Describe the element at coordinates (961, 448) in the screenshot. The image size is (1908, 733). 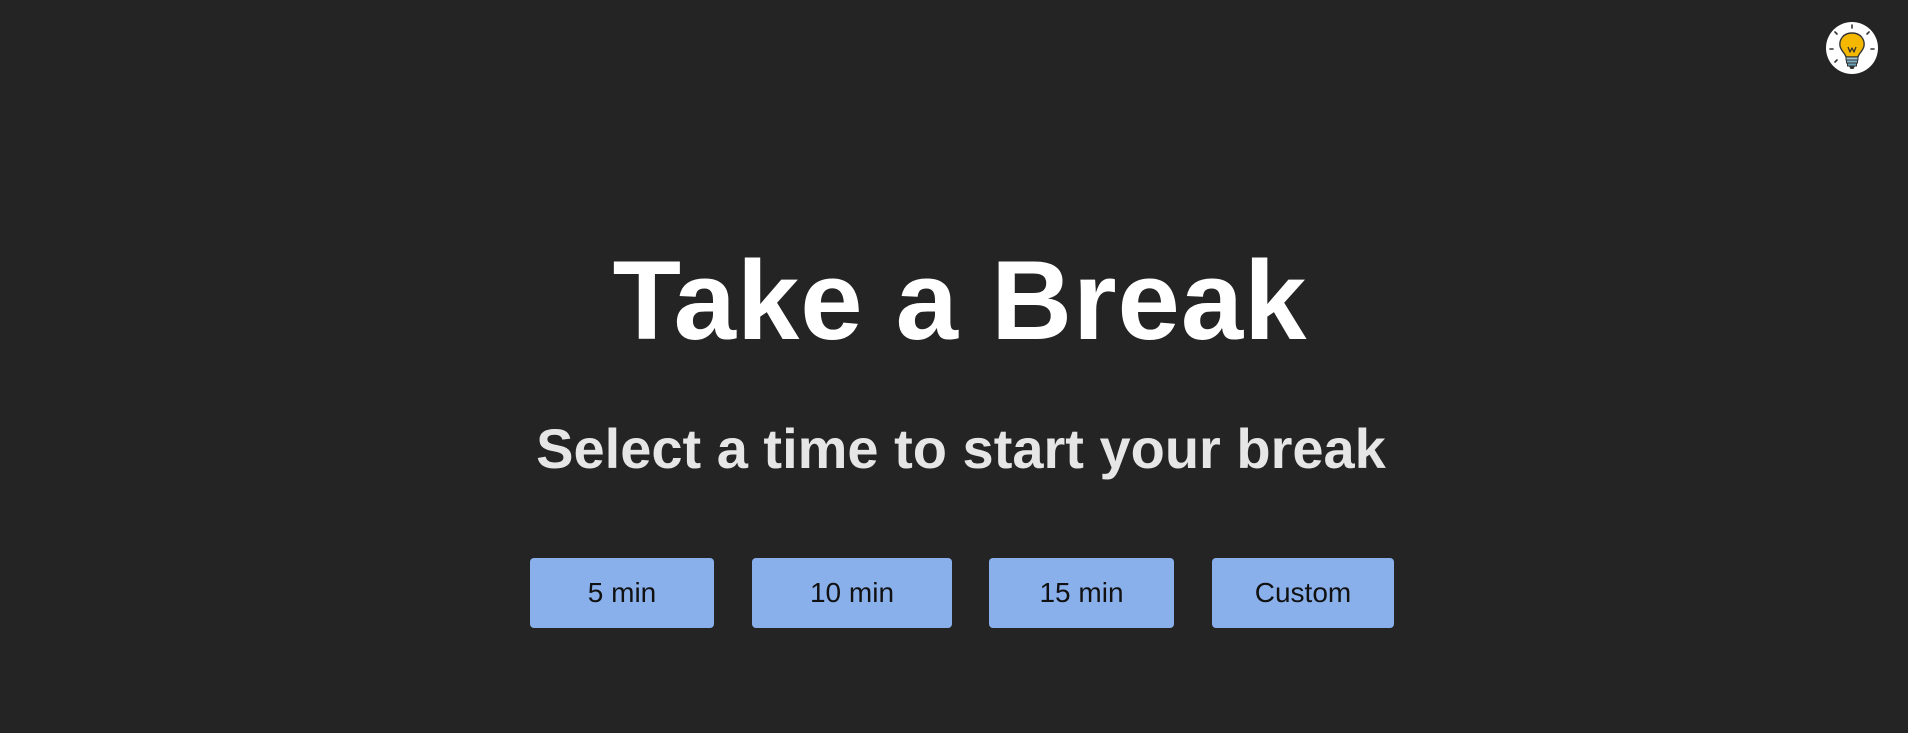
I see `page-subtitle: Select a time to start your break` at that location.